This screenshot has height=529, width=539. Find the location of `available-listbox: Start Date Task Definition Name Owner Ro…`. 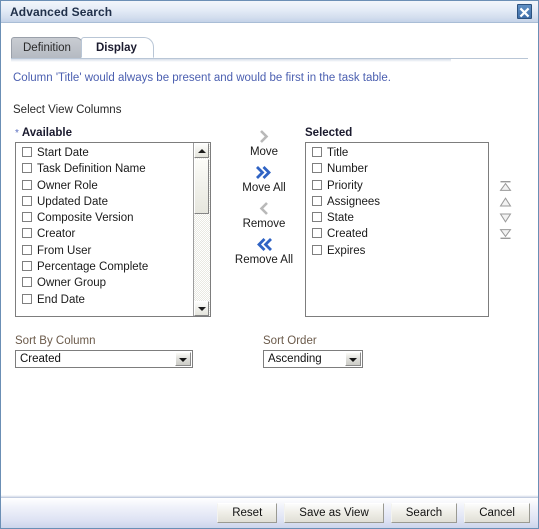

available-listbox: Start Date Task Definition Name Owner Ro… is located at coordinates (113, 229).